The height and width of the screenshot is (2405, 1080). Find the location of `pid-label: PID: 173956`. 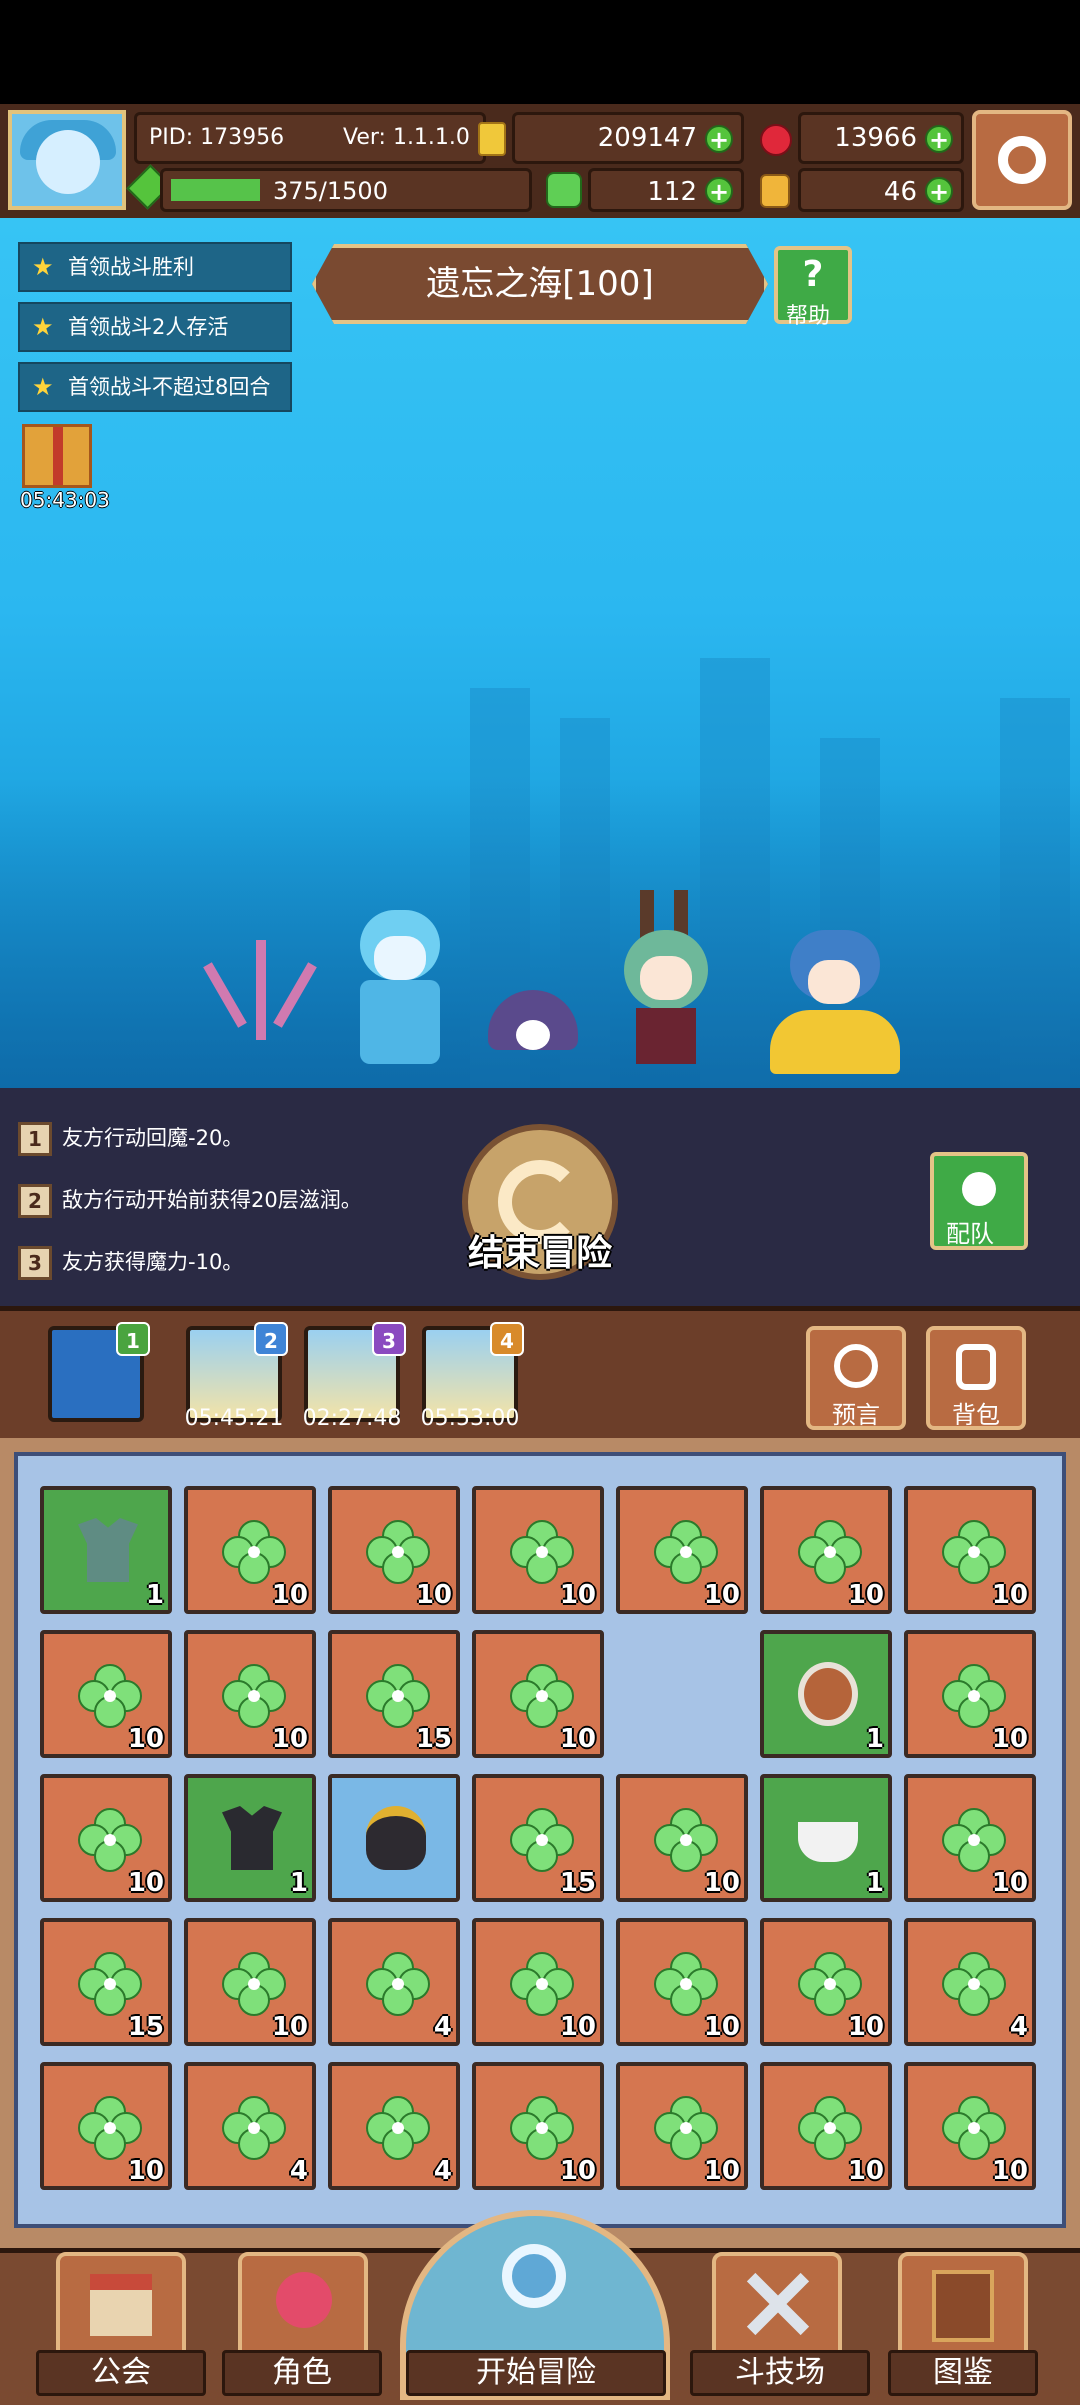

pid-label: PID: 173956 is located at coordinates (217, 137).